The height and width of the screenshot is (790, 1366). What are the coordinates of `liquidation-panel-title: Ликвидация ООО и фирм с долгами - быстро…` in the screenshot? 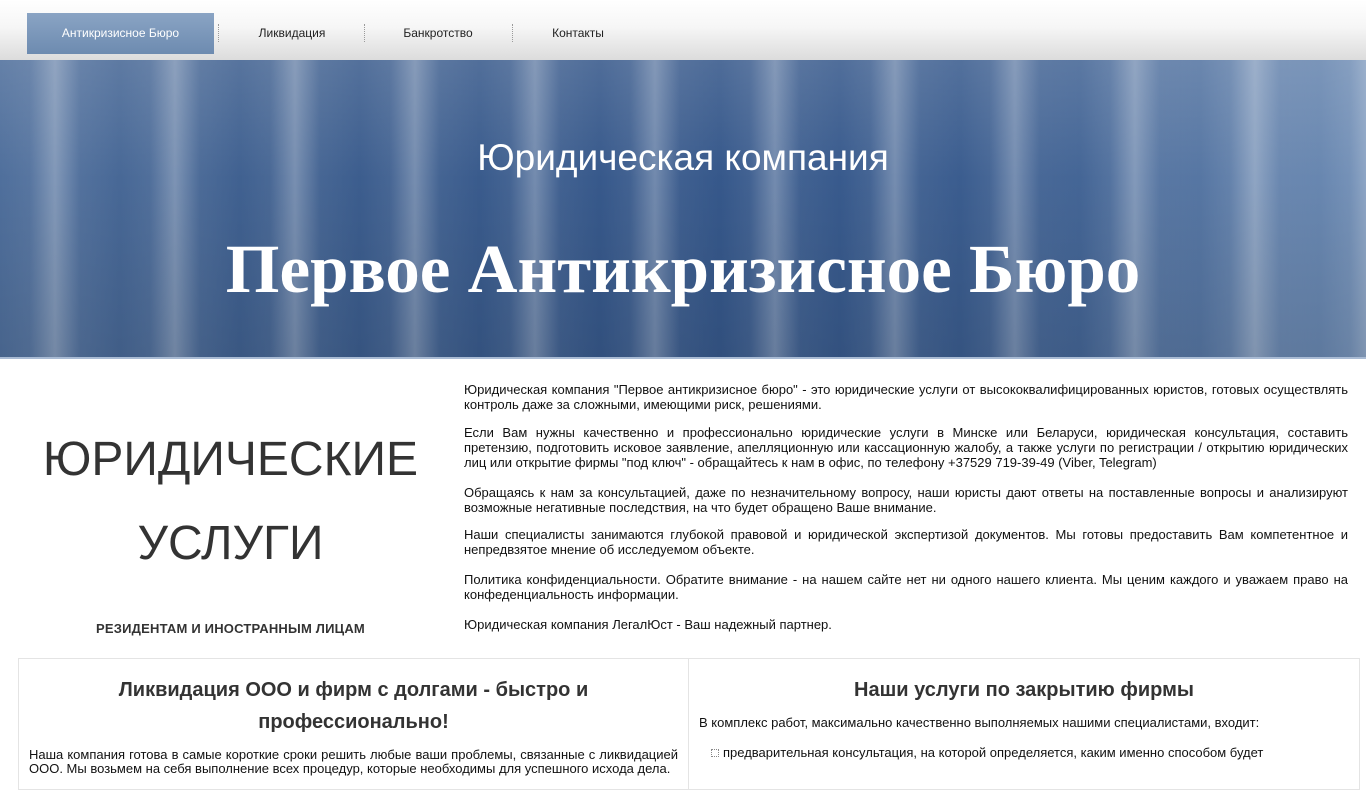 It's located at (353, 706).